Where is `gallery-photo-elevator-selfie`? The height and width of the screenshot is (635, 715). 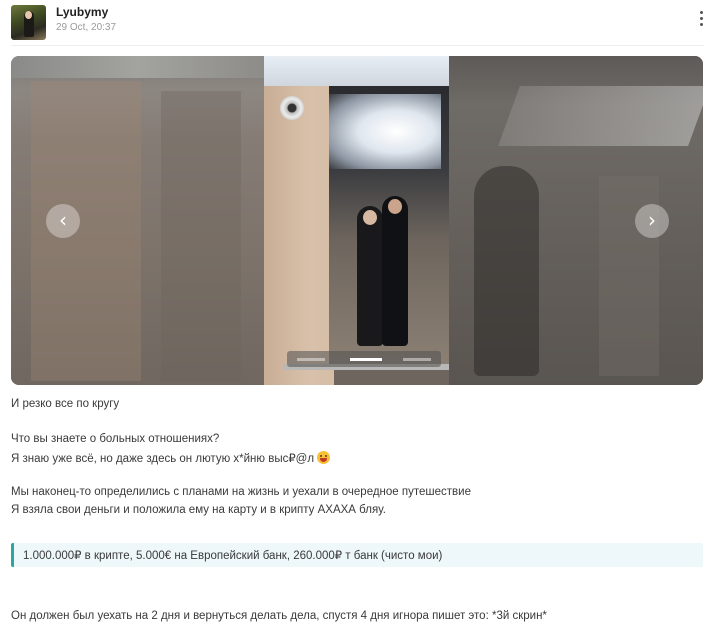
gallery-photo-elevator-selfie is located at coordinates (356, 220).